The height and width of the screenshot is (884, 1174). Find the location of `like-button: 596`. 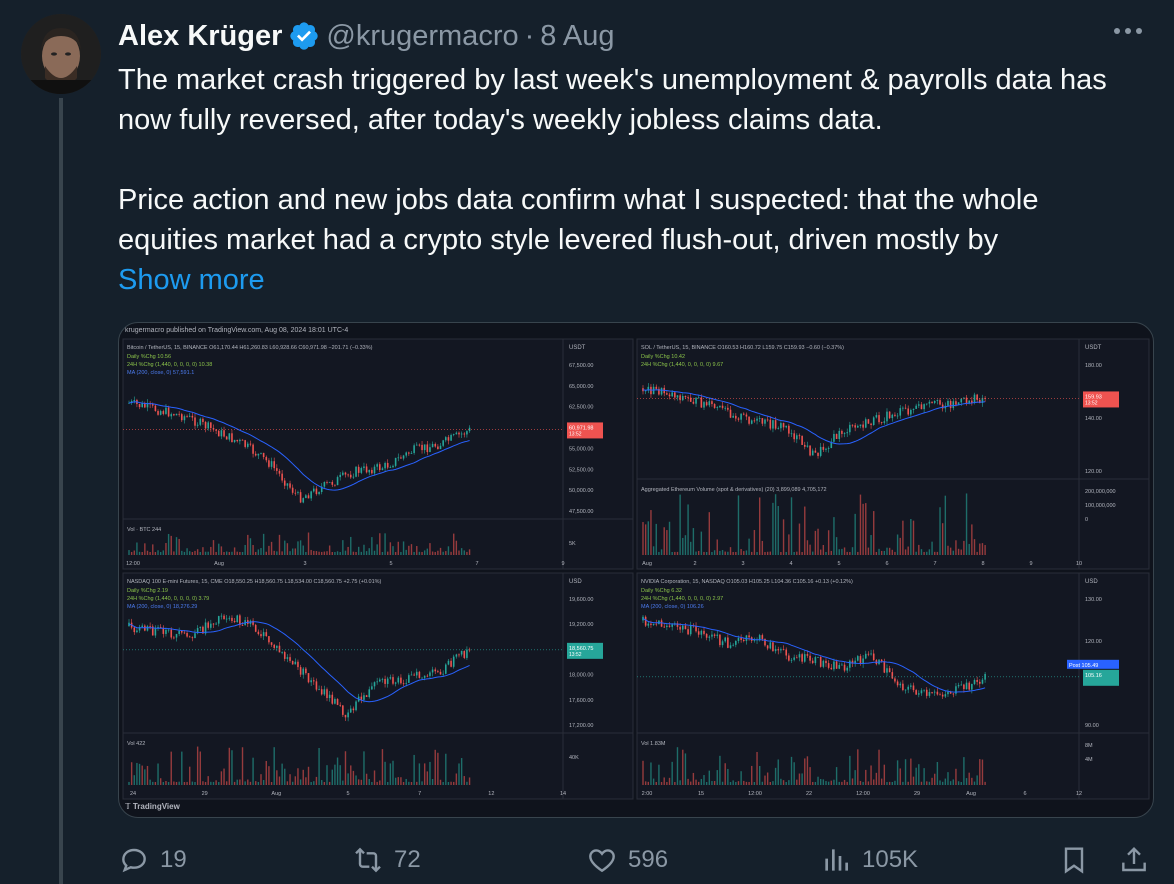

like-button: 596 is located at coordinates (627, 860).